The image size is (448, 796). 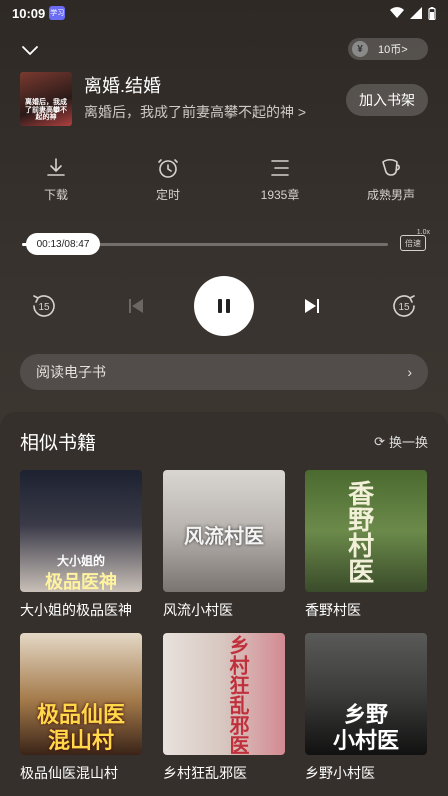 I want to click on chevron-down-icon, so click(x=30, y=50).